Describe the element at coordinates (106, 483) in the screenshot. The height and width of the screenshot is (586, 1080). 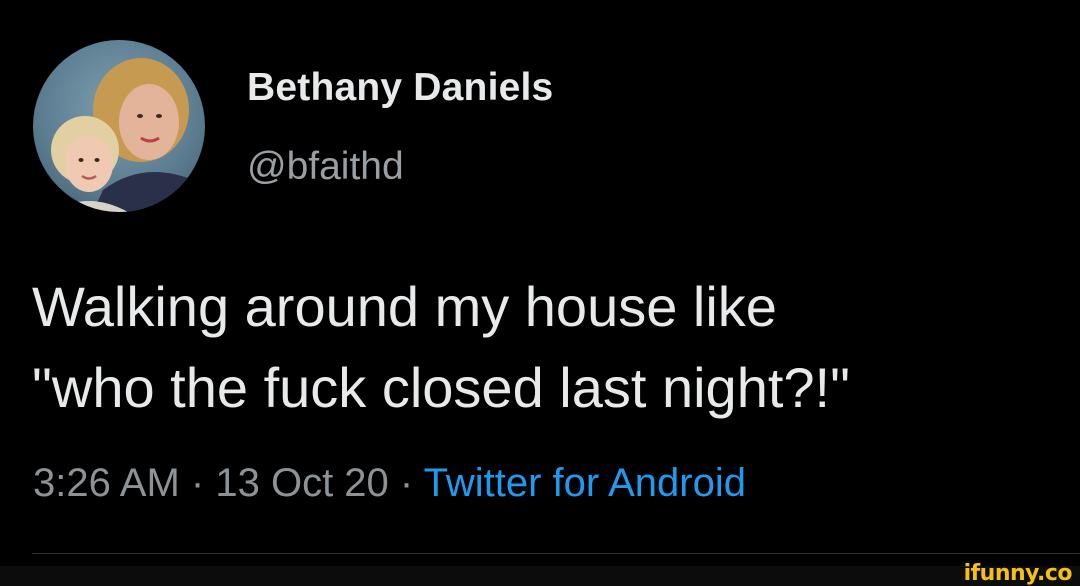
I see `tweet-time: 3:26 AM` at that location.